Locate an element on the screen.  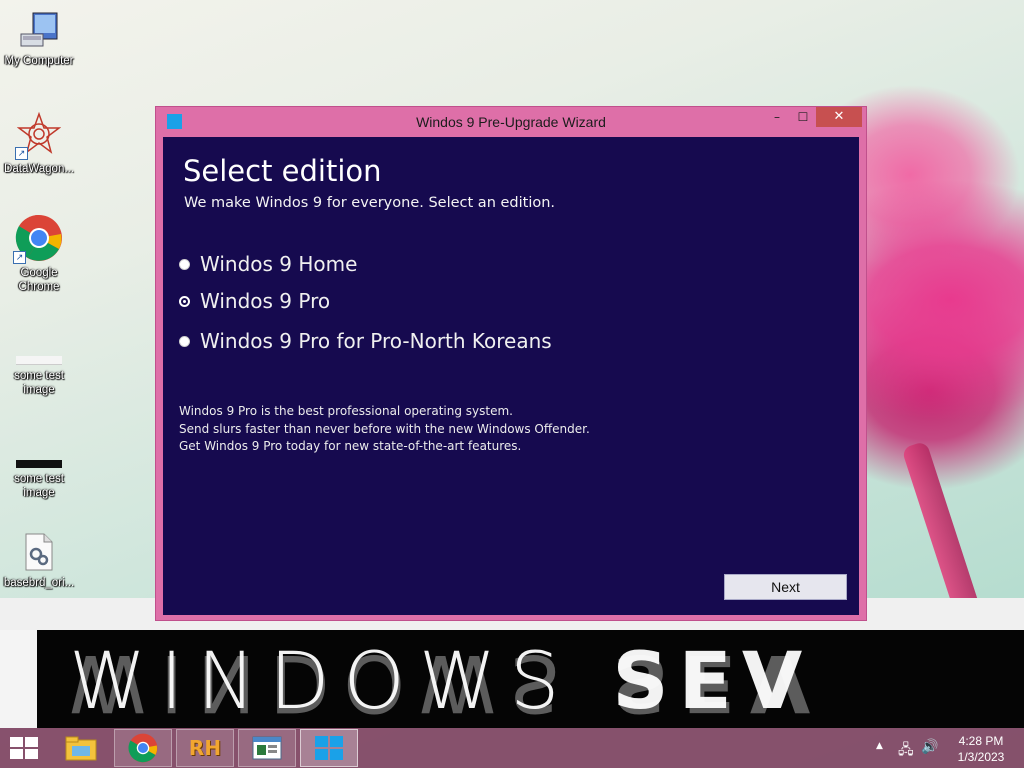
maximize-button: ☐ is located at coordinates (803, 117).